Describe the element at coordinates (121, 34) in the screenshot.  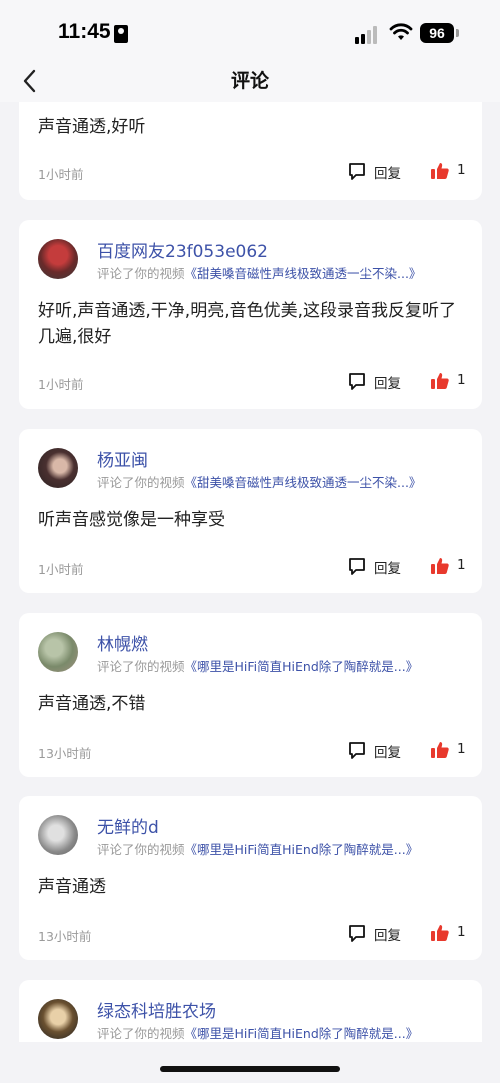
I see `contact-card-icon` at that location.